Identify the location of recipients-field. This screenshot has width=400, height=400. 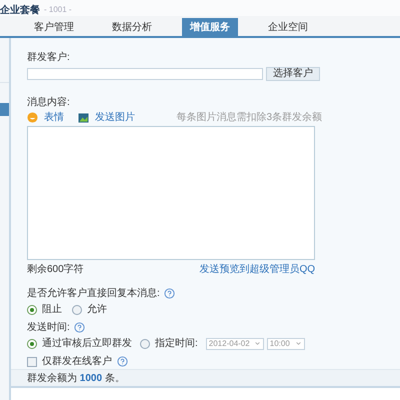
(145, 74).